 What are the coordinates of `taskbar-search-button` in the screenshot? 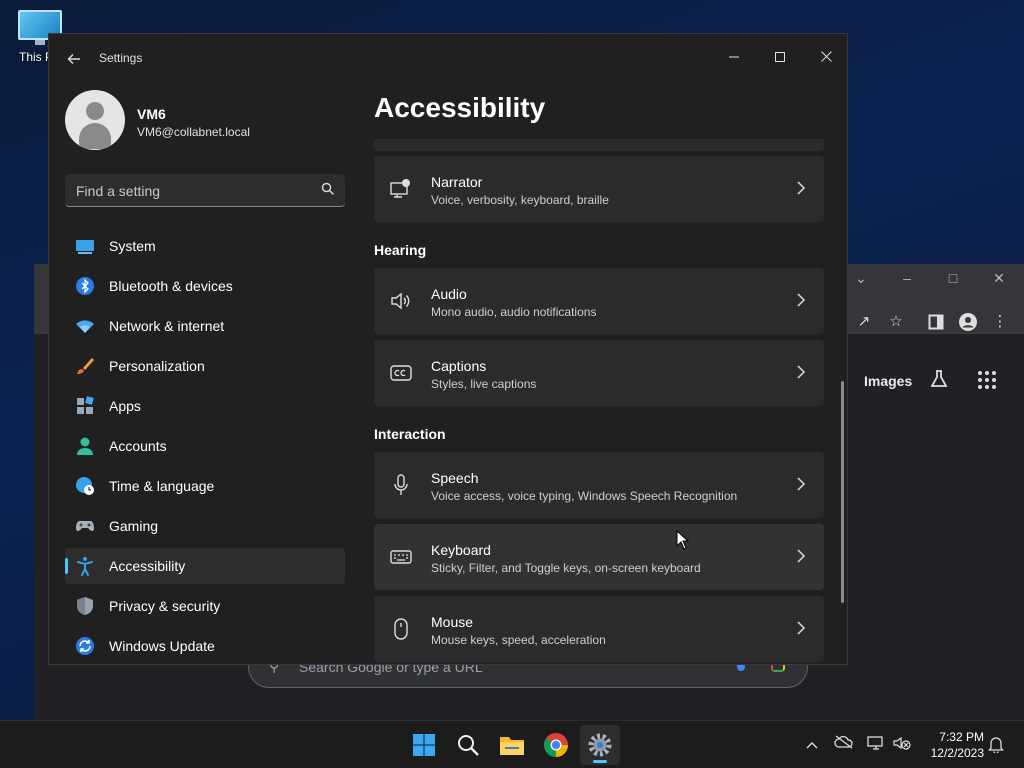 It's located at (468, 745).